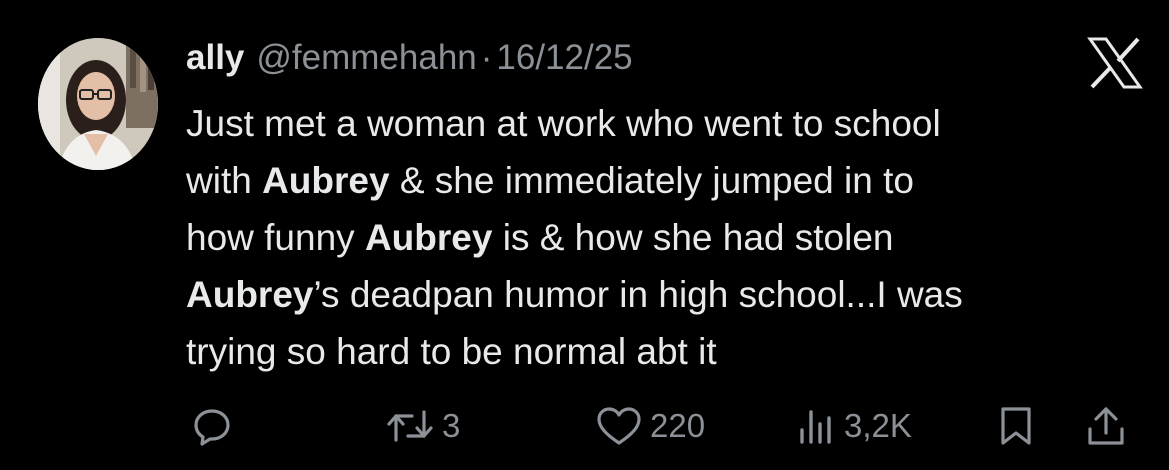 Image resolution: width=1169 pixels, height=470 pixels. What do you see at coordinates (1115, 63) in the screenshot?
I see `x-logo-icon` at bounding box center [1115, 63].